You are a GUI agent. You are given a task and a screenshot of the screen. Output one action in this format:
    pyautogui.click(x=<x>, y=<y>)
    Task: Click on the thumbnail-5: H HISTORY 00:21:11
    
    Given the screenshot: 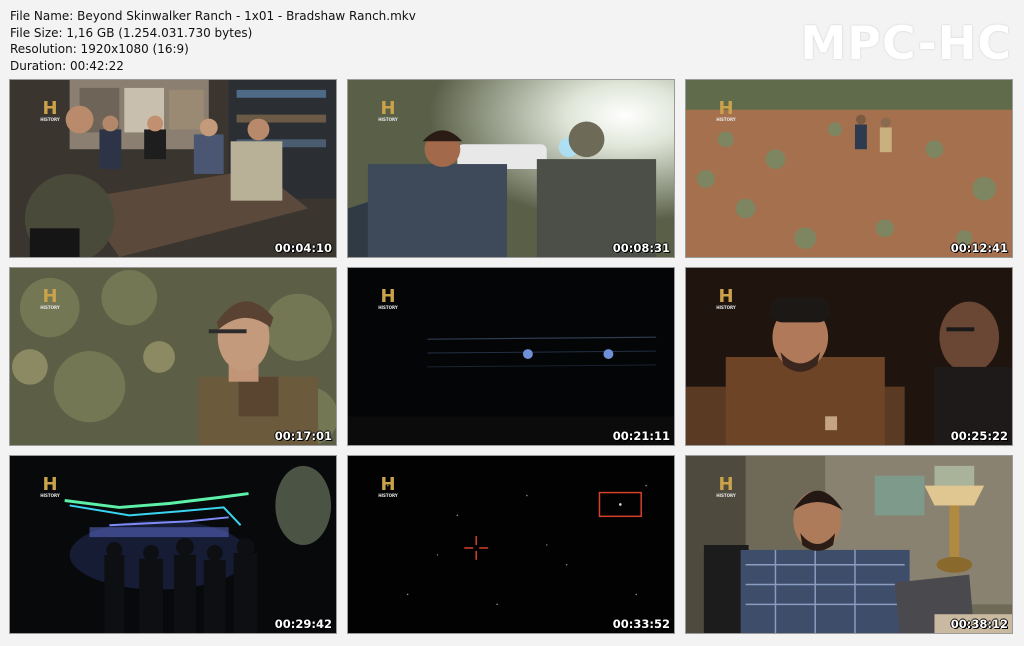 What is the action you would take?
    pyautogui.click(x=511, y=356)
    